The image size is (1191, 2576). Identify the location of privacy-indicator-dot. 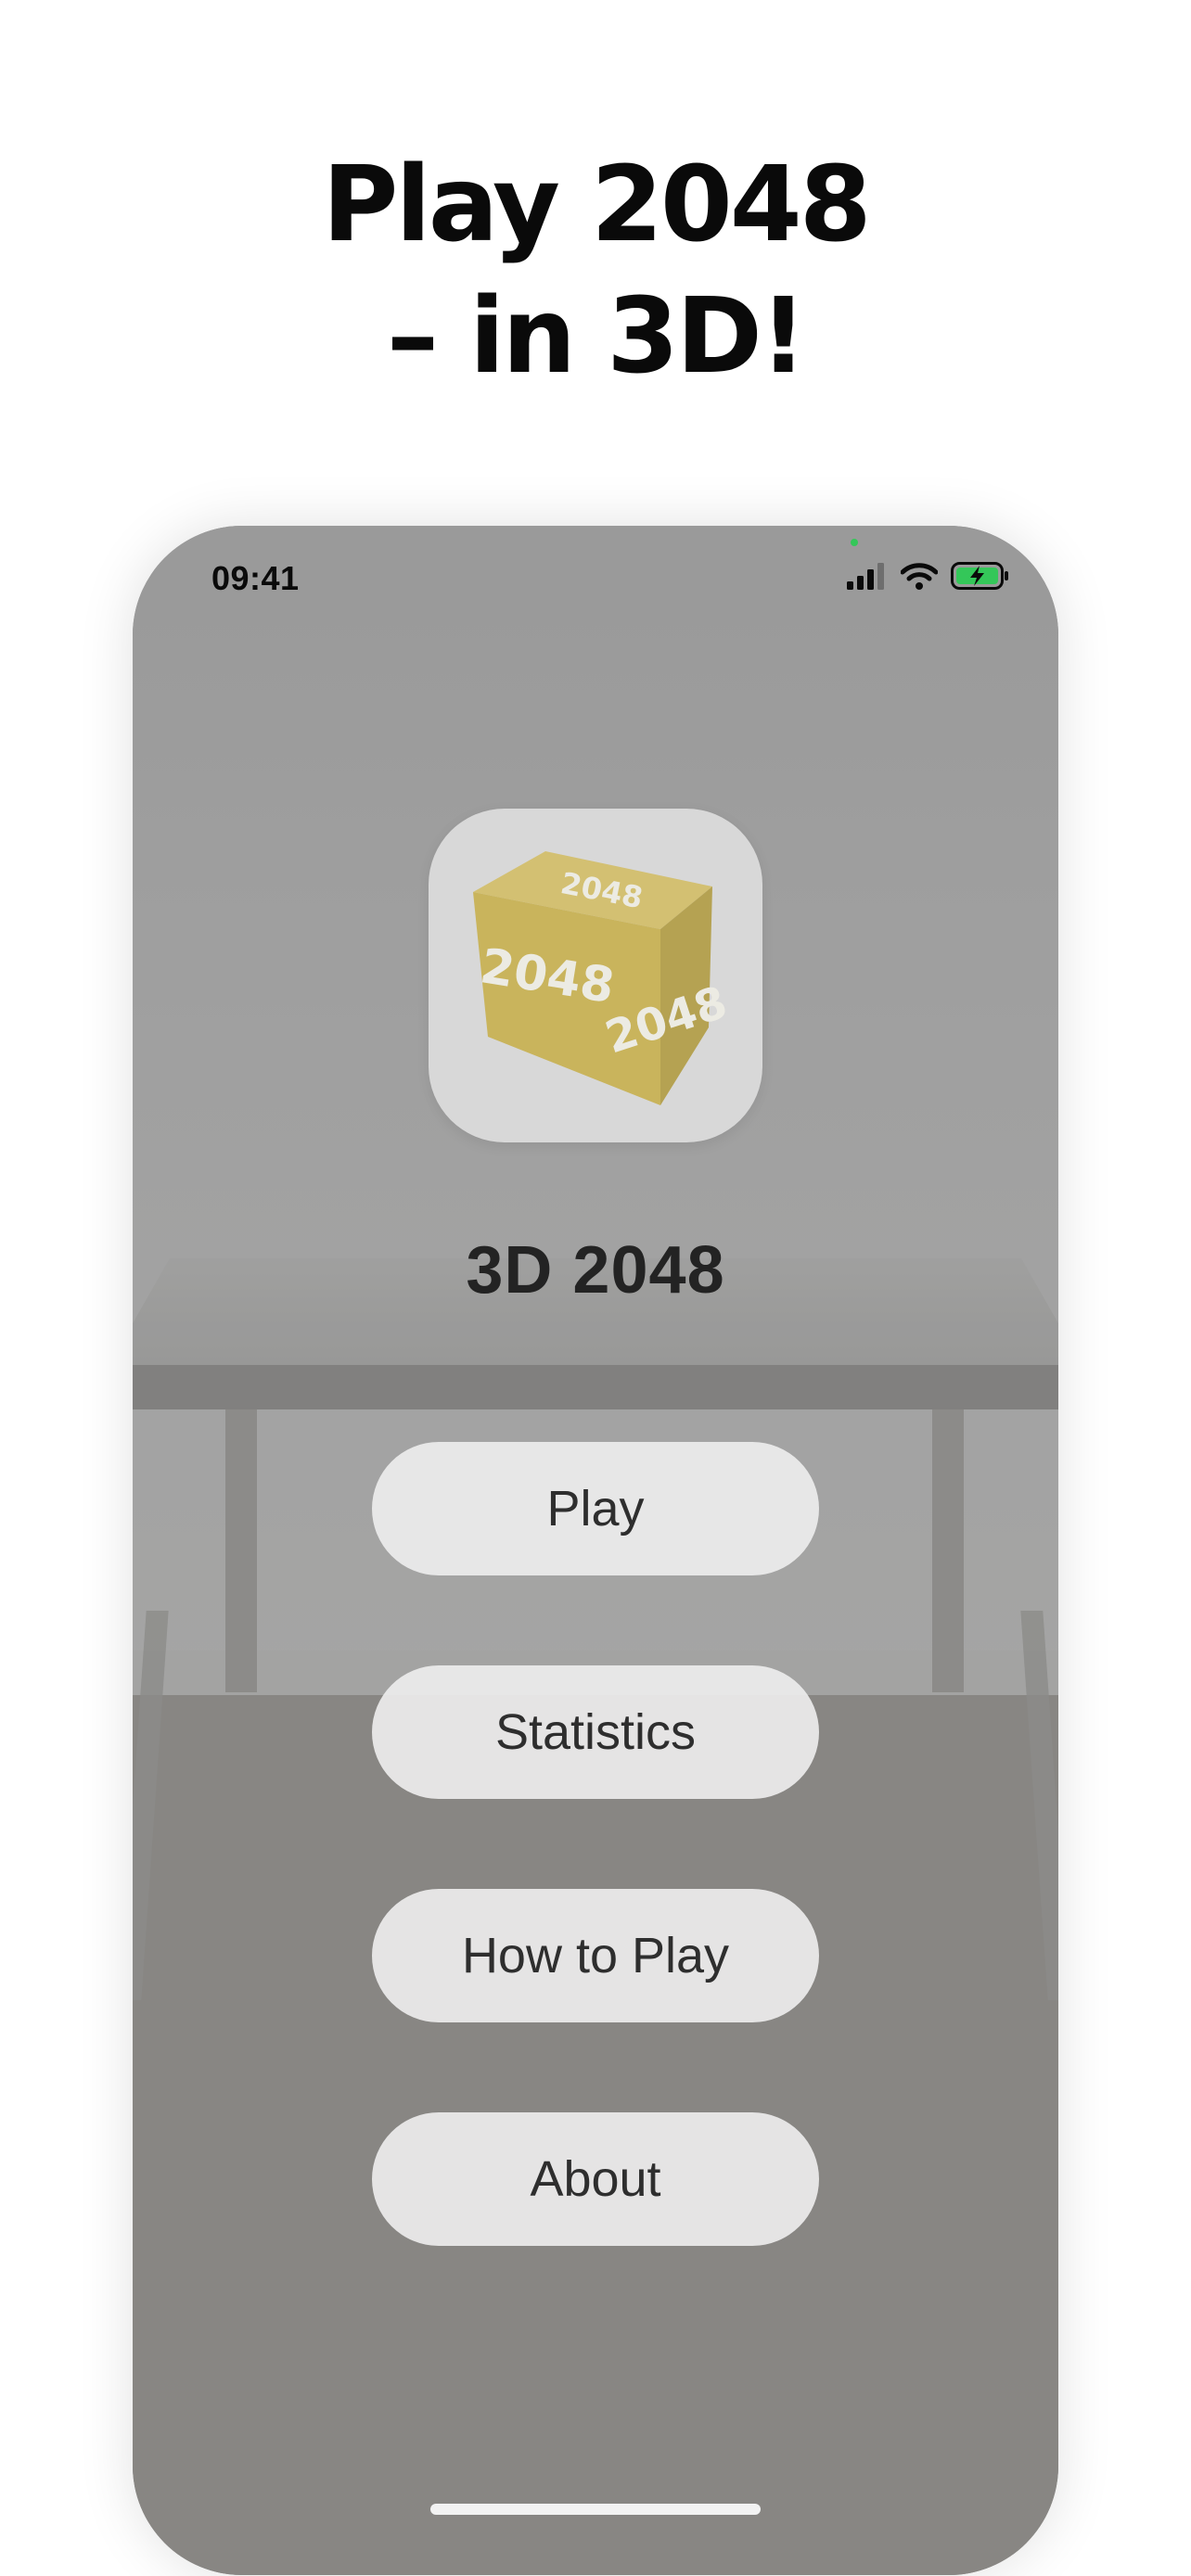
(855, 542).